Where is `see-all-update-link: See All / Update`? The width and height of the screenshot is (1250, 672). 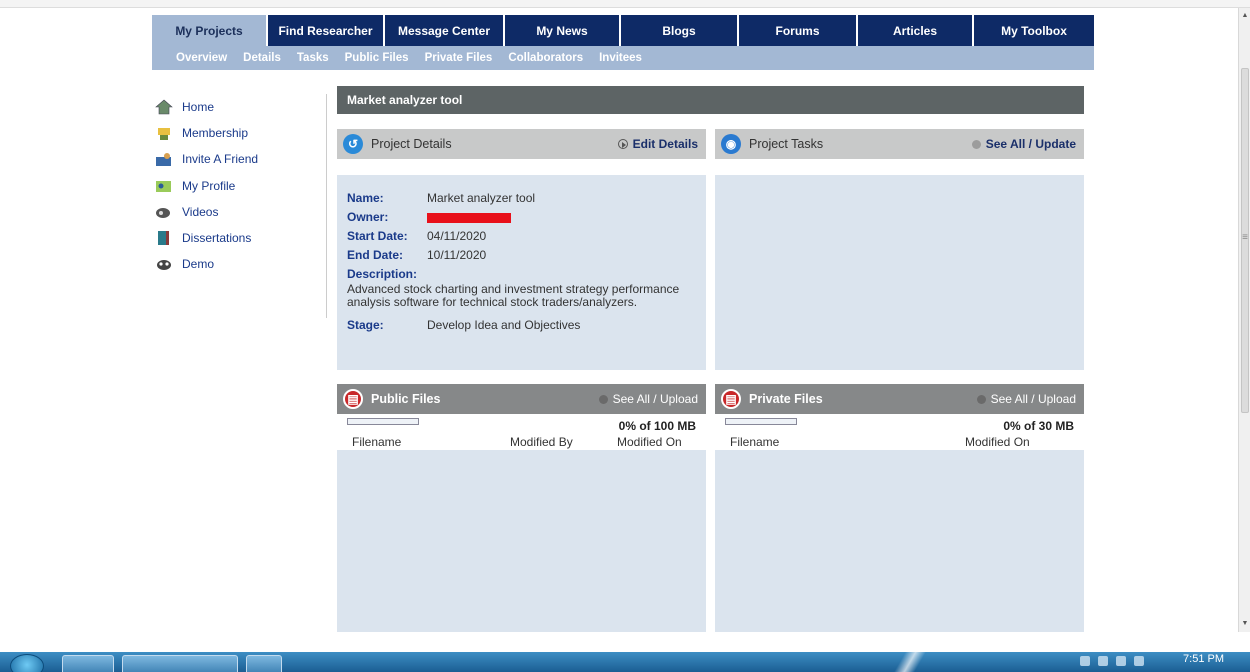
see-all-update-link: See All / Update is located at coordinates (1027, 144).